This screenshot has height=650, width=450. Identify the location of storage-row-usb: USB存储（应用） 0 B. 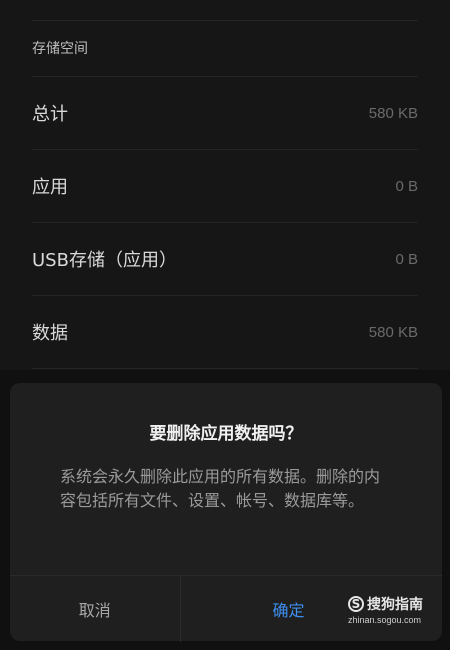
(225, 259).